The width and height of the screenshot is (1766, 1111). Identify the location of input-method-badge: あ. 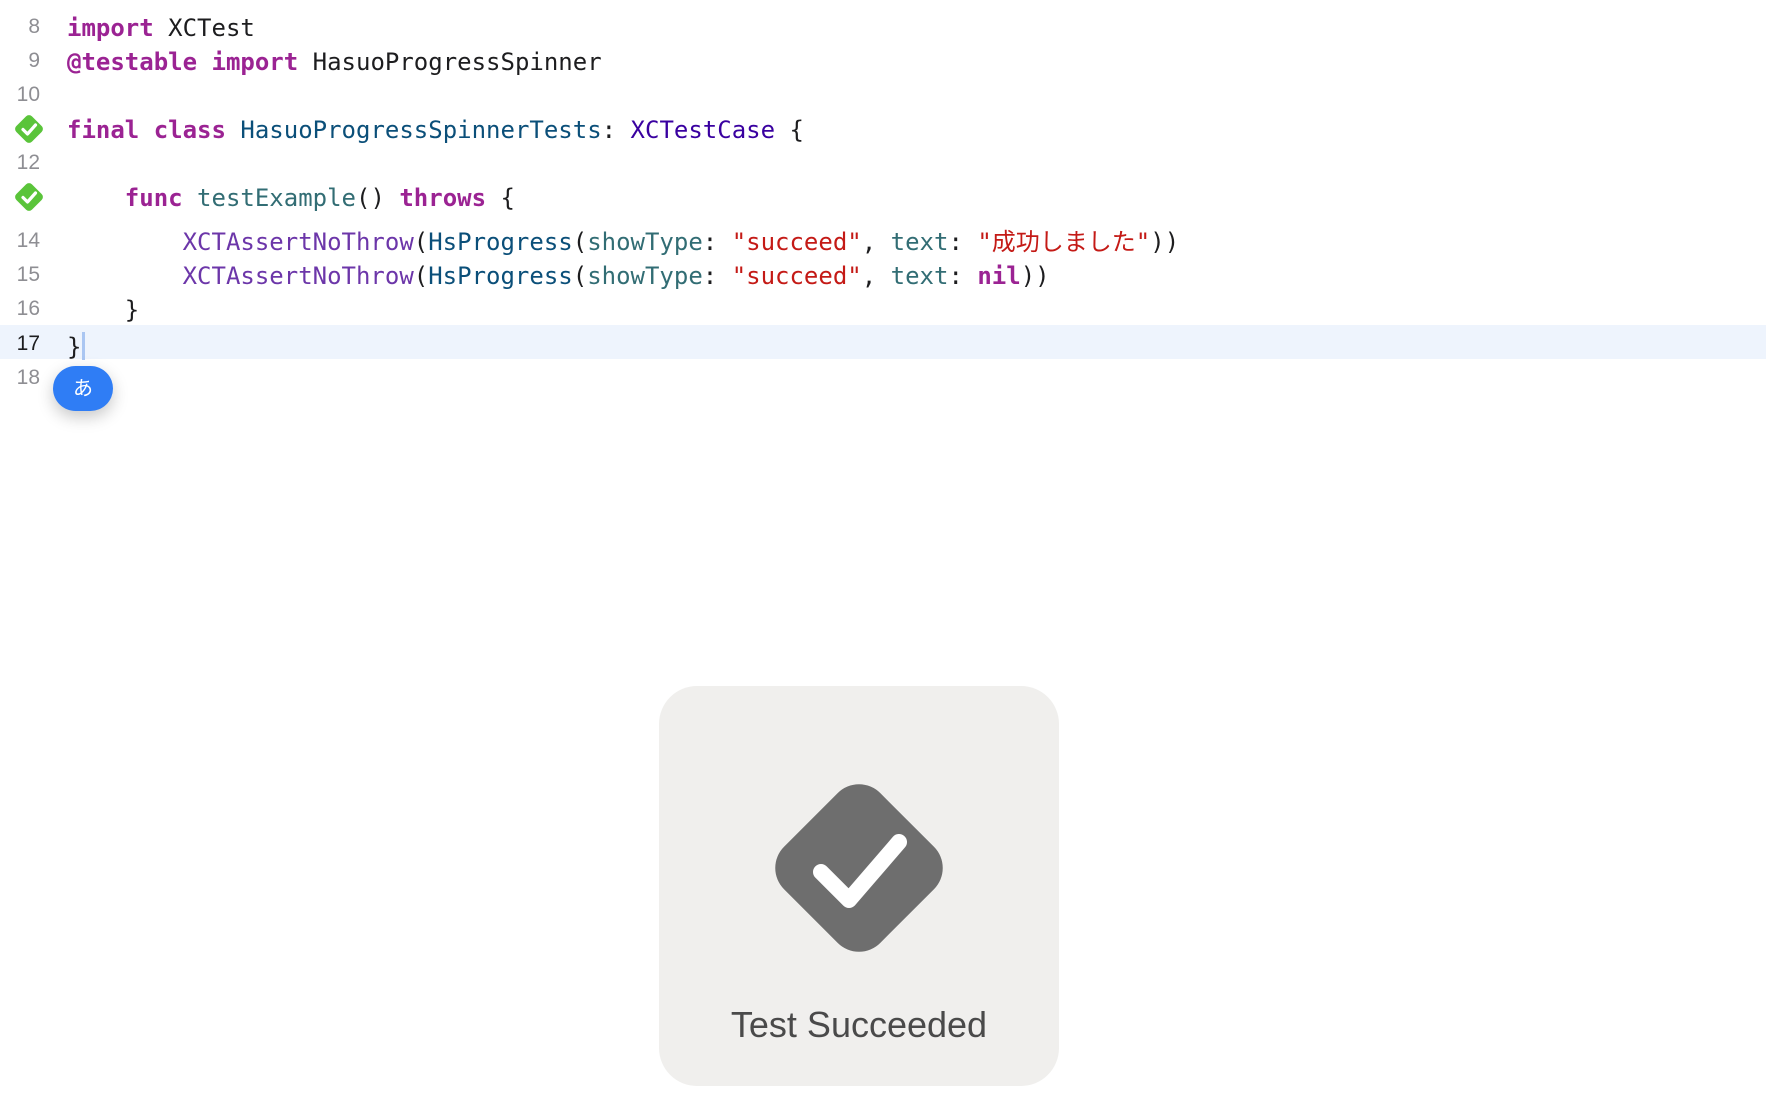
(83, 388).